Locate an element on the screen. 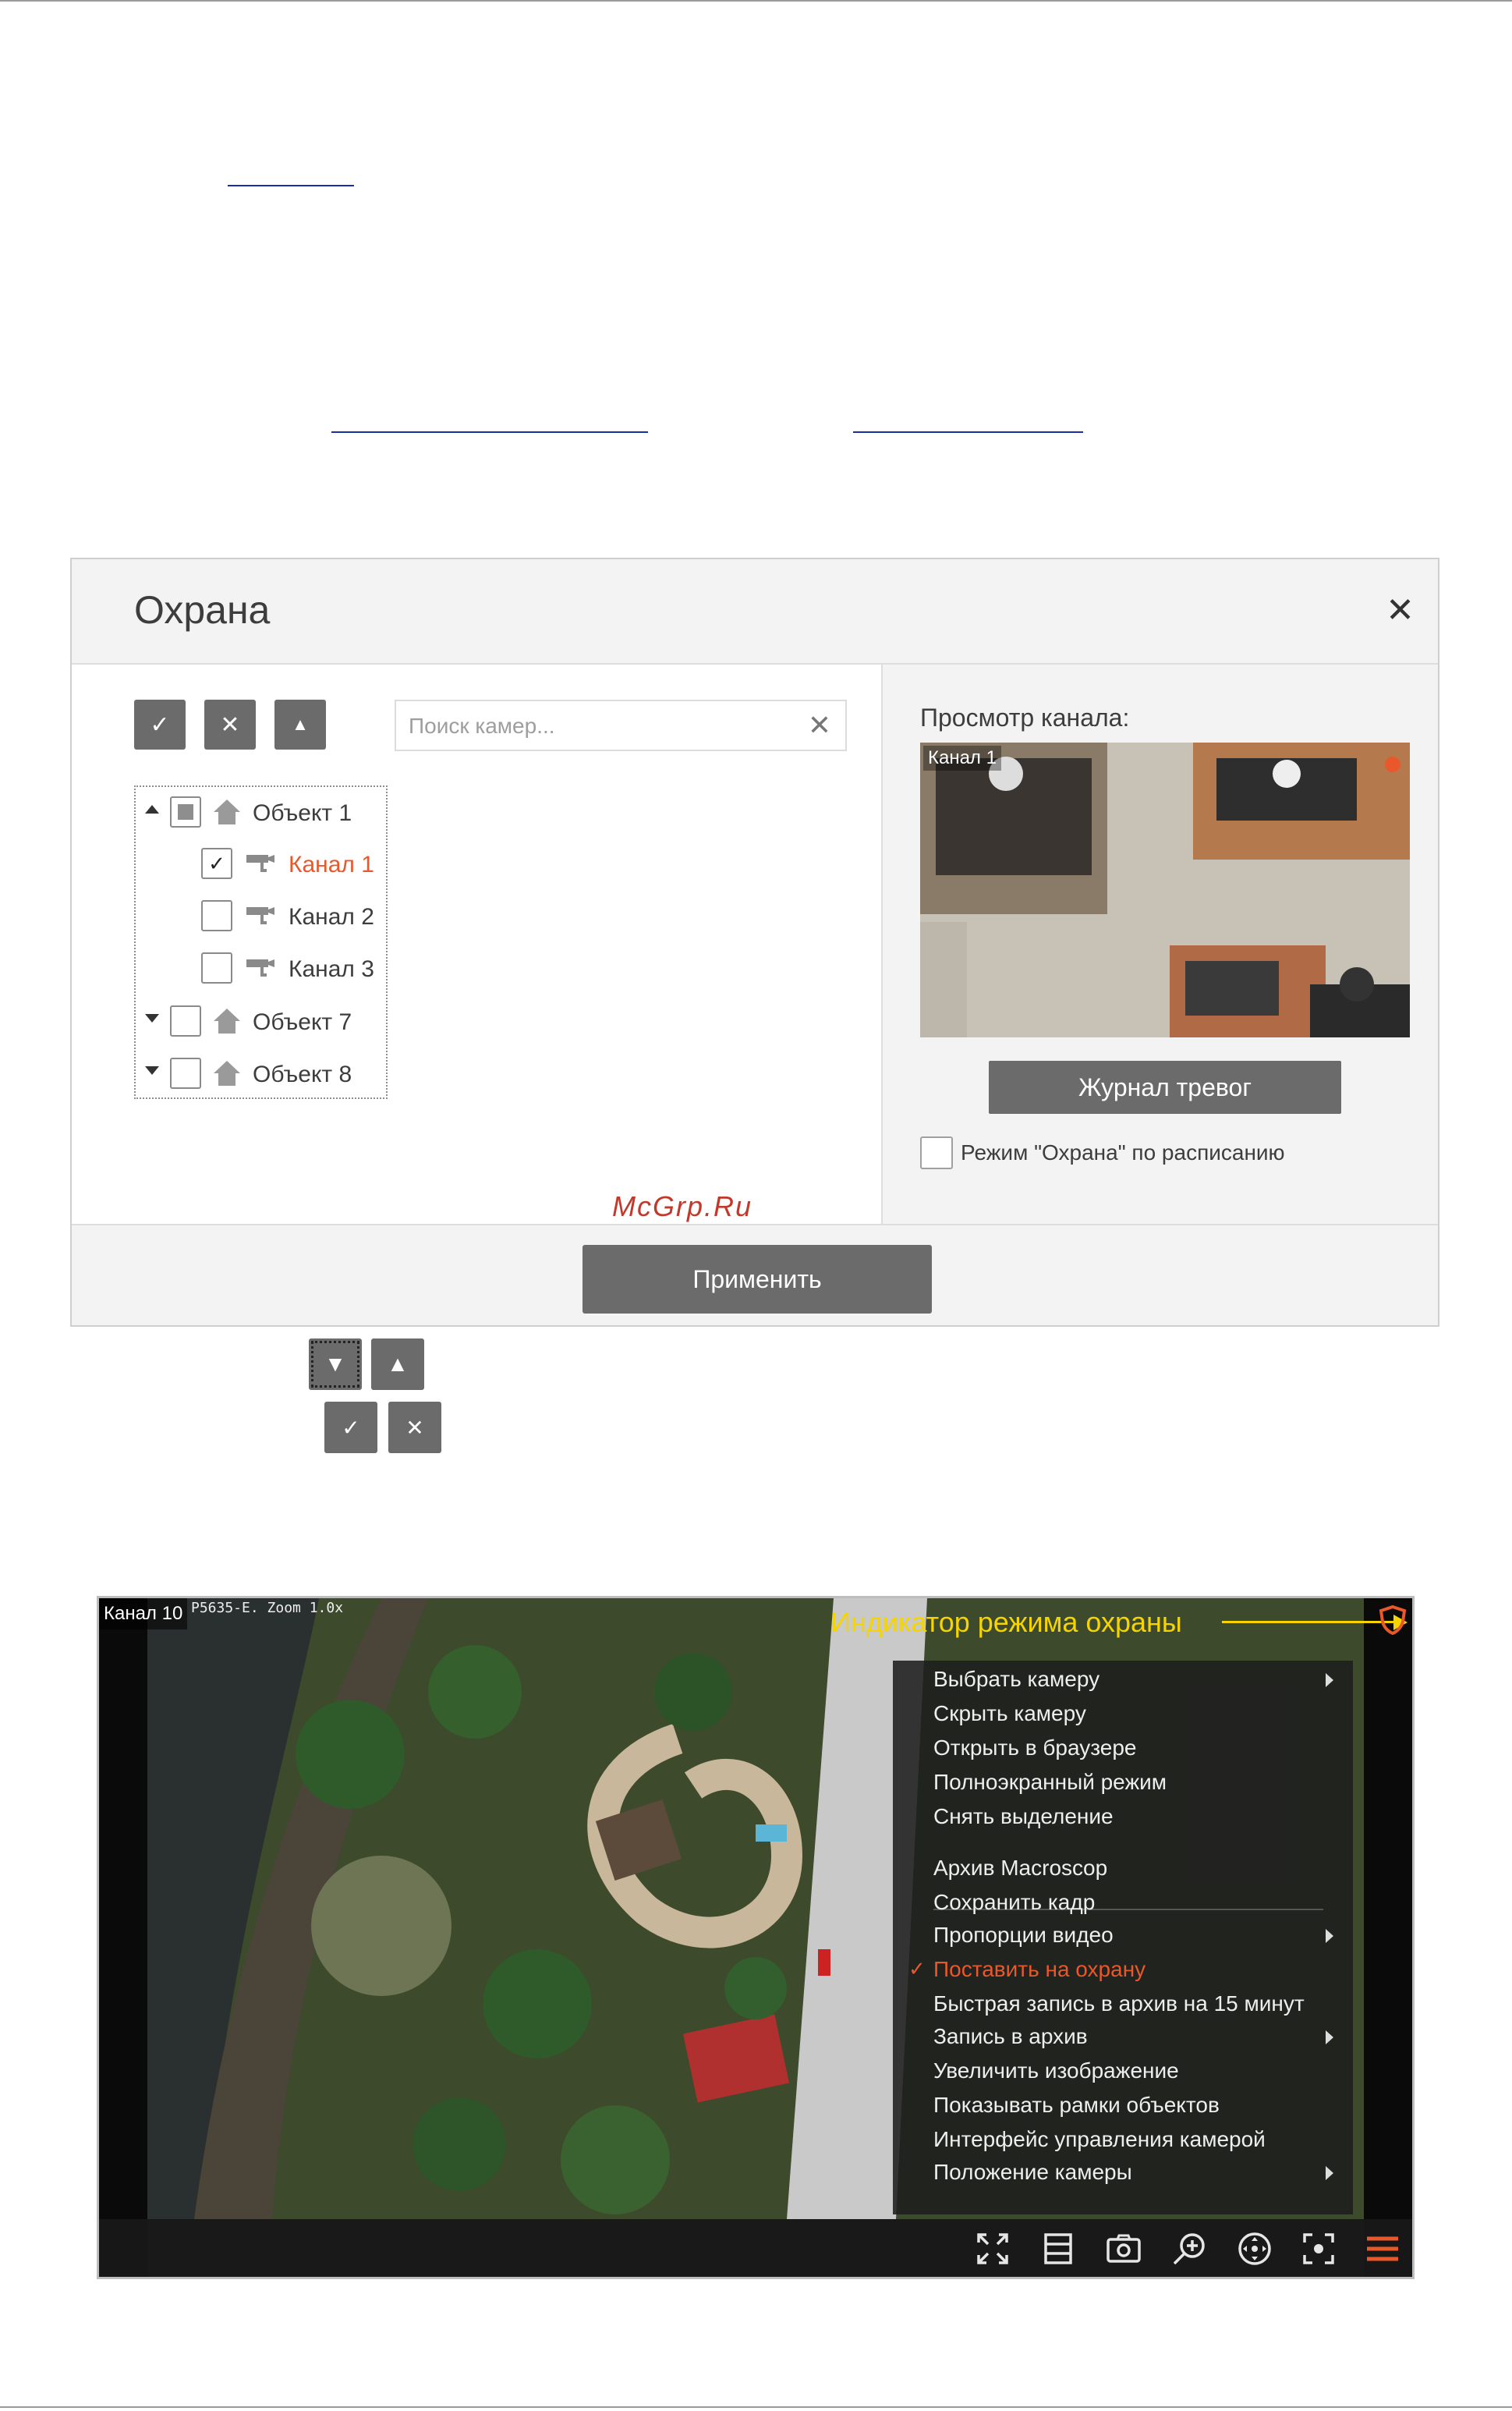 This screenshot has width=1512, height=2411. menu-item-camera-position: Положение камеры is located at coordinates (1032, 2175).